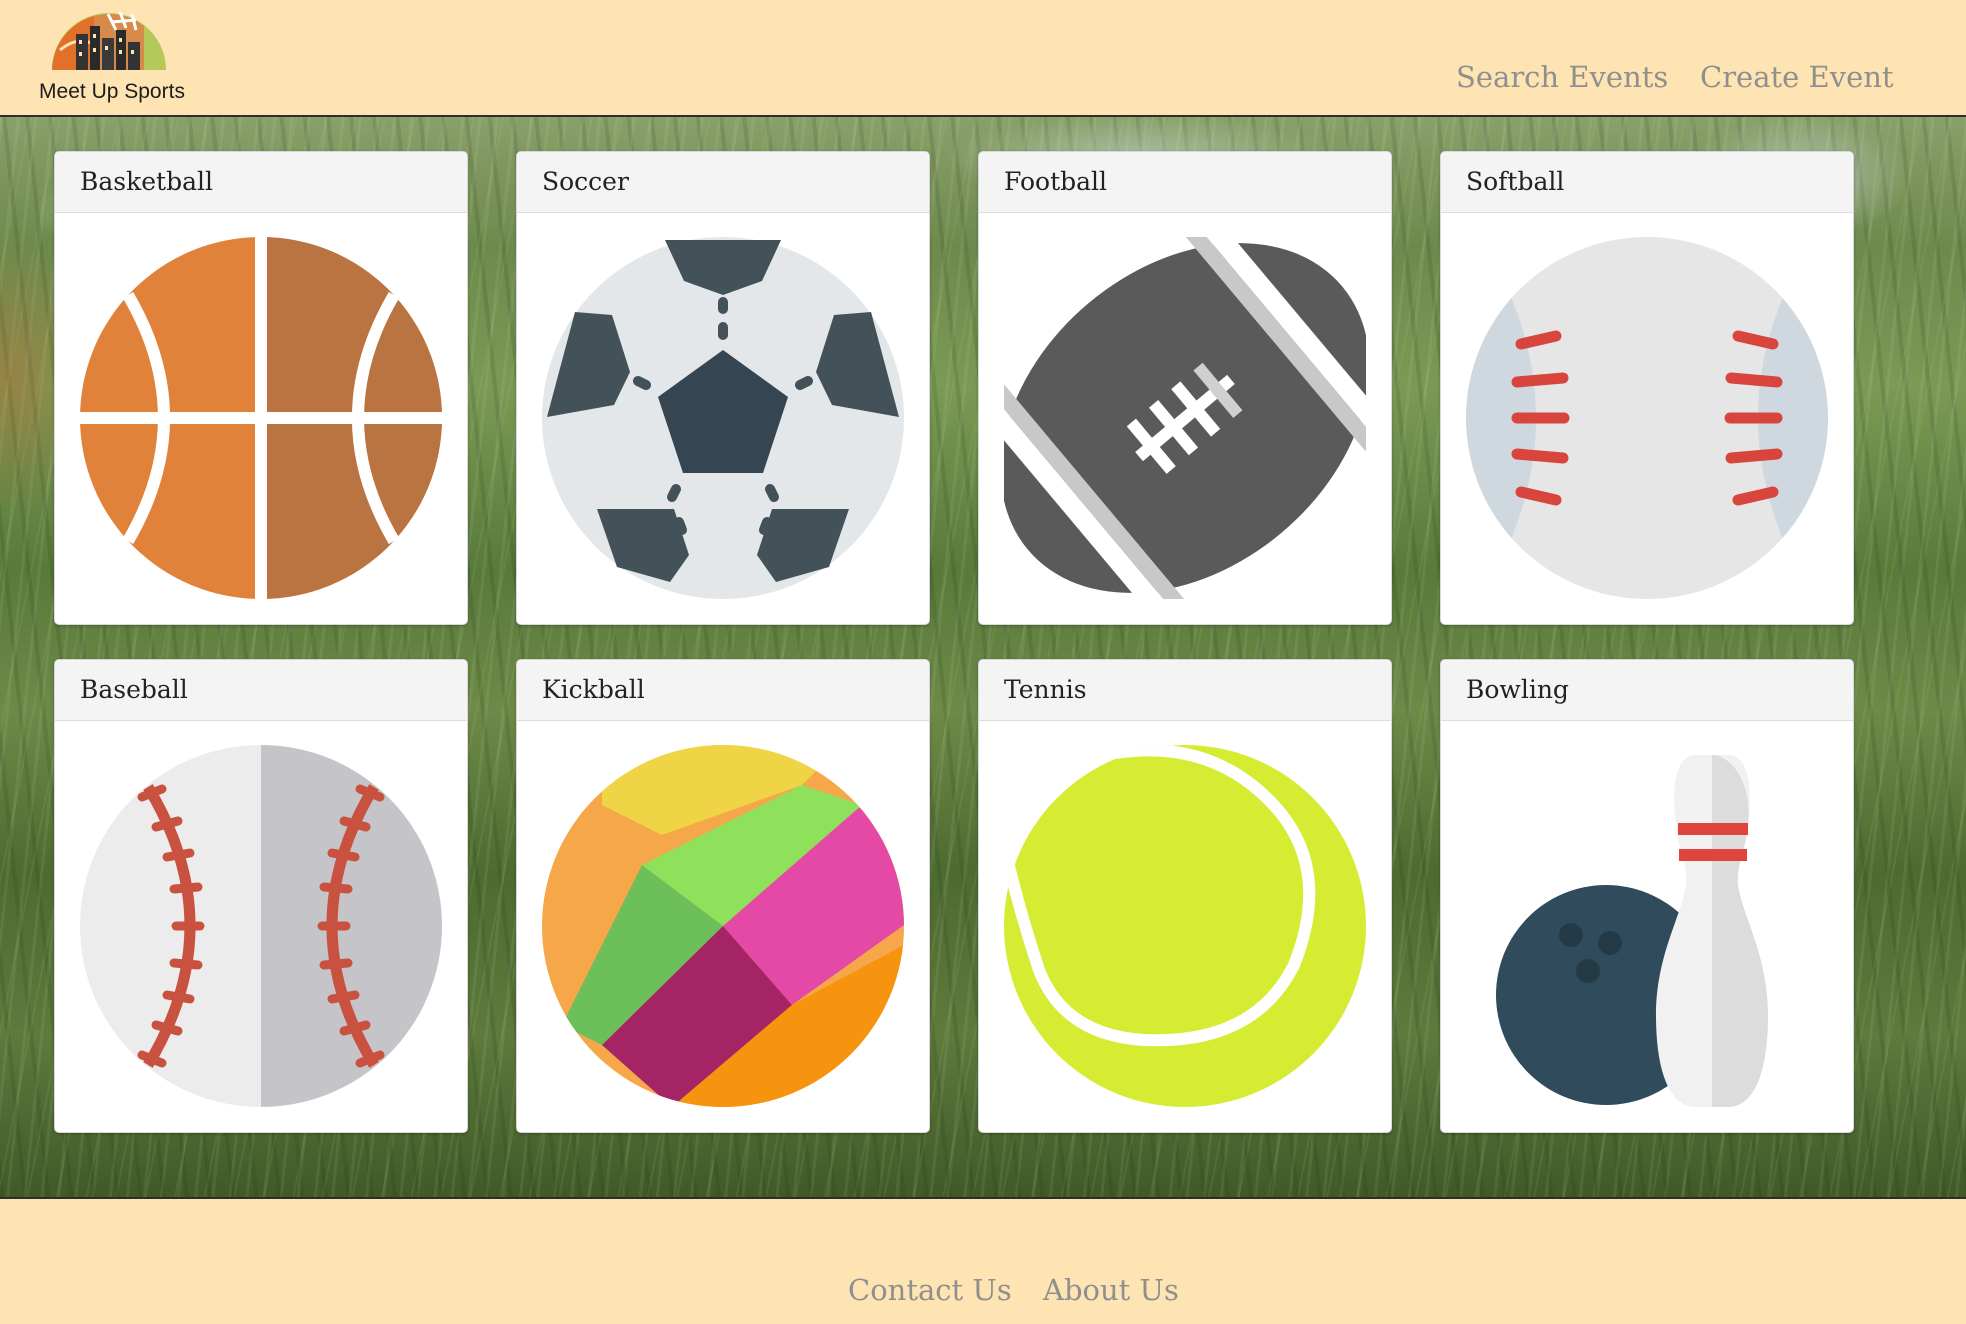 The width and height of the screenshot is (1966, 1324). I want to click on footer-about-us-link: About Us, so click(1111, 1290).